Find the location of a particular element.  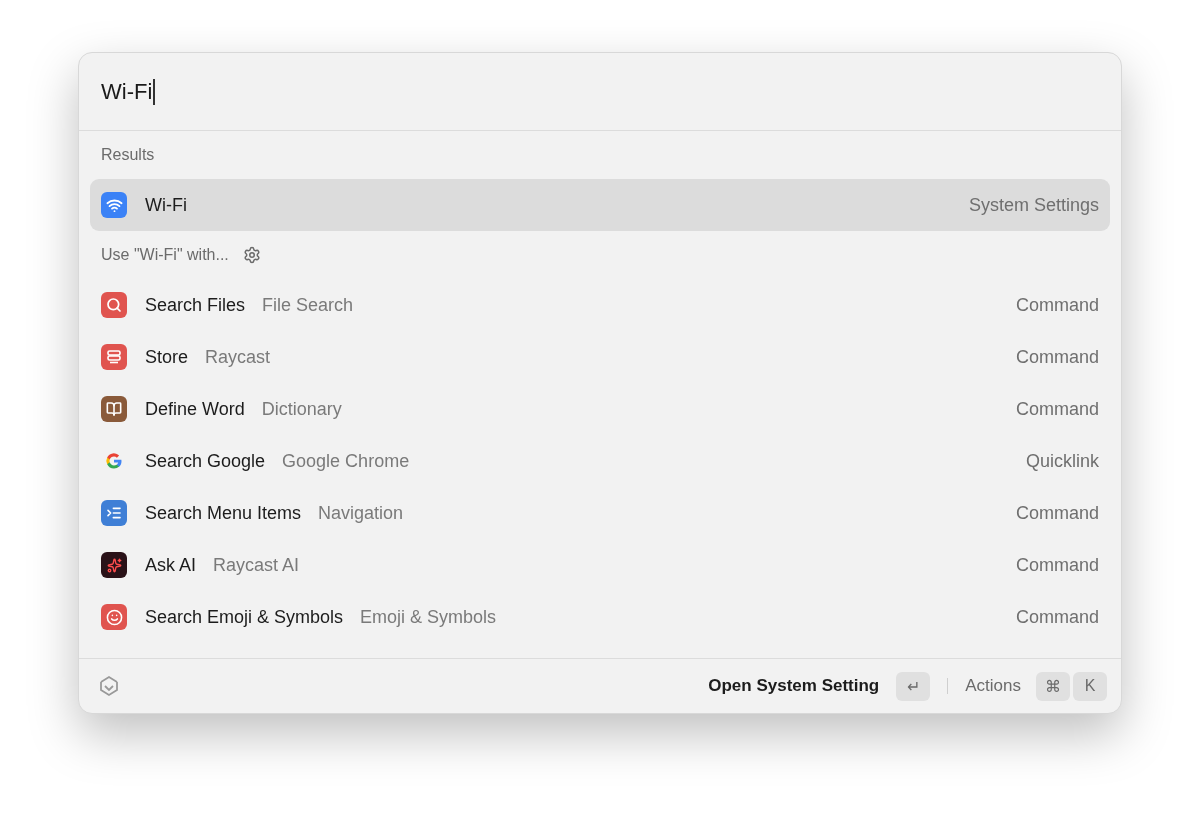

book-icon is located at coordinates (114, 409).